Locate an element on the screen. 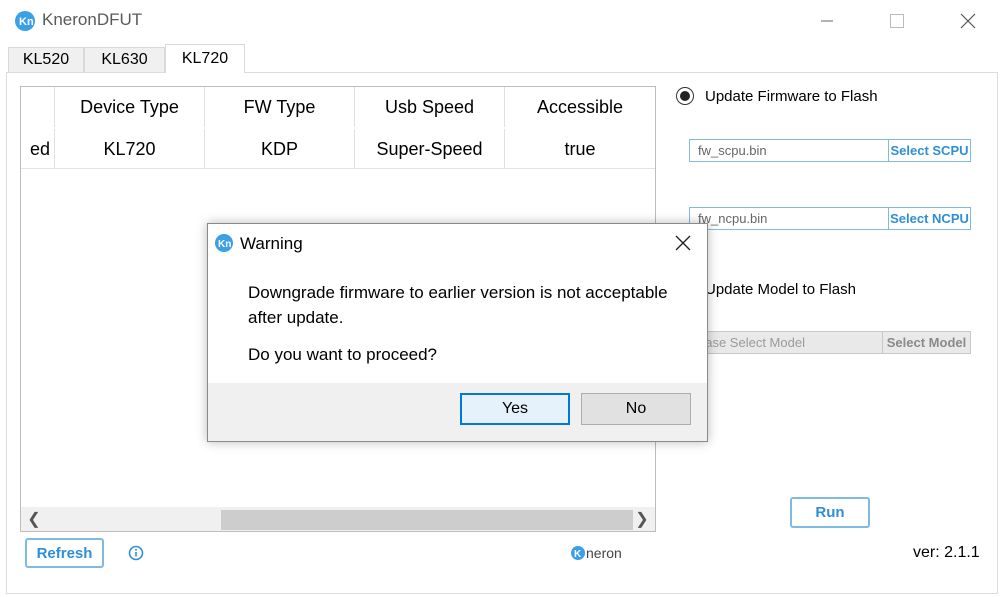  radio-update-firmware is located at coordinates (685, 96).